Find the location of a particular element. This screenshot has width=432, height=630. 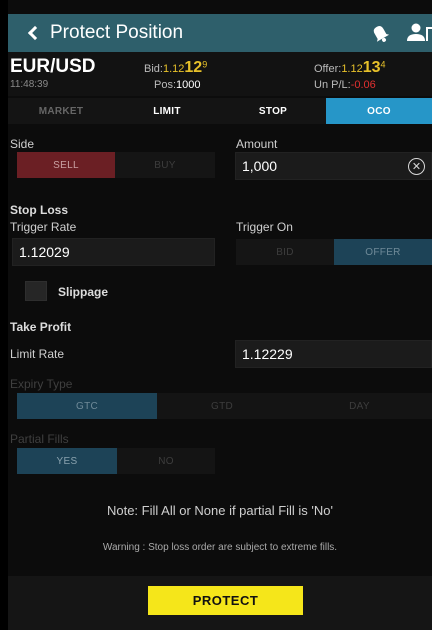

expiry-gtc: GTC is located at coordinates (87, 406).